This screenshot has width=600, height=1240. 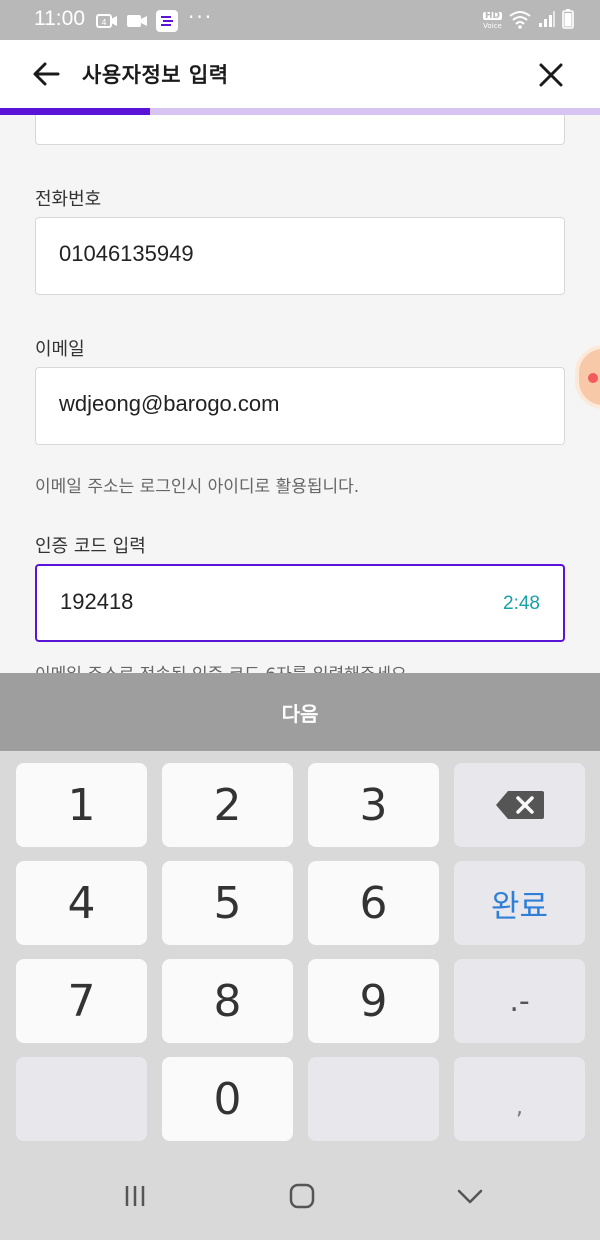 What do you see at coordinates (587, 377) in the screenshot?
I see `floating-assist-button` at bounding box center [587, 377].